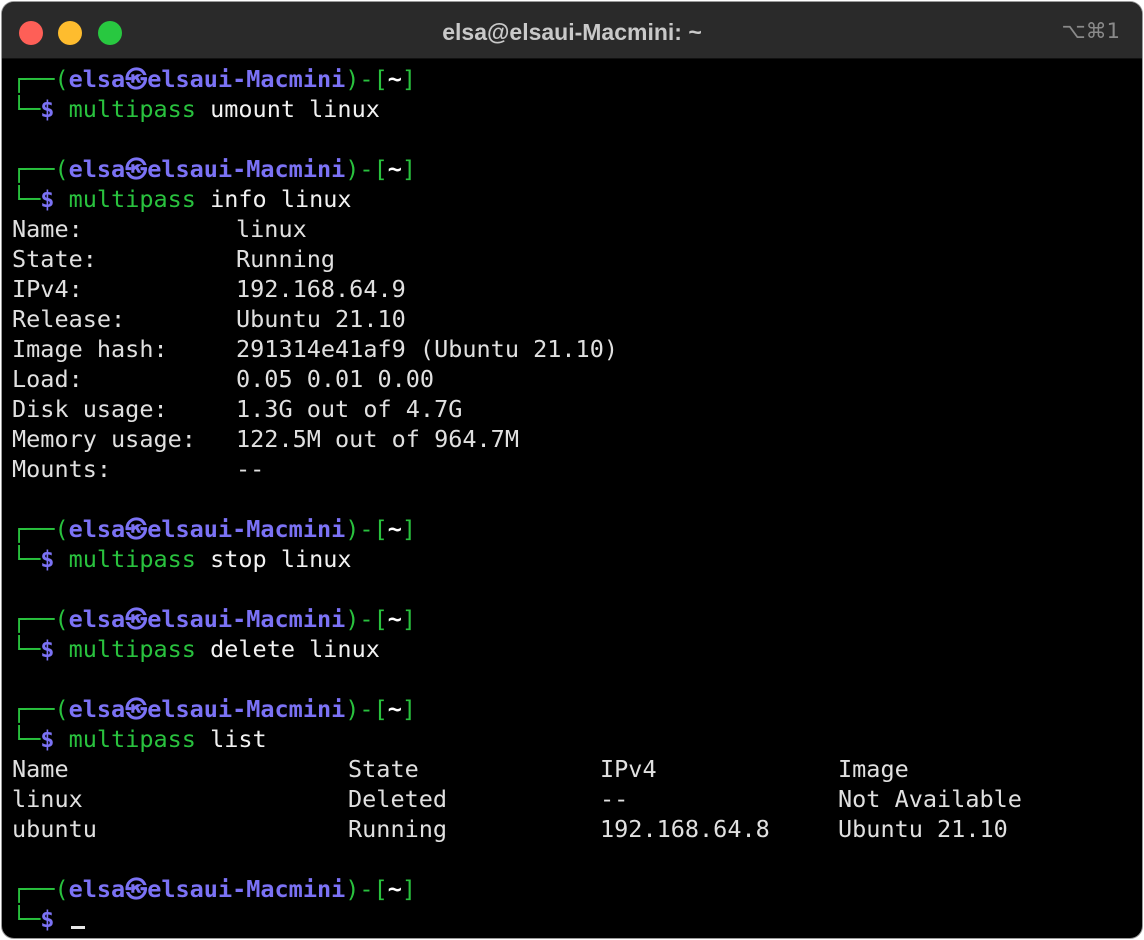 This screenshot has height=940, width=1144. Describe the element at coordinates (572, 409) in the screenshot. I see `info-row: Disk usage: 1.3G out of 4.7G` at that location.